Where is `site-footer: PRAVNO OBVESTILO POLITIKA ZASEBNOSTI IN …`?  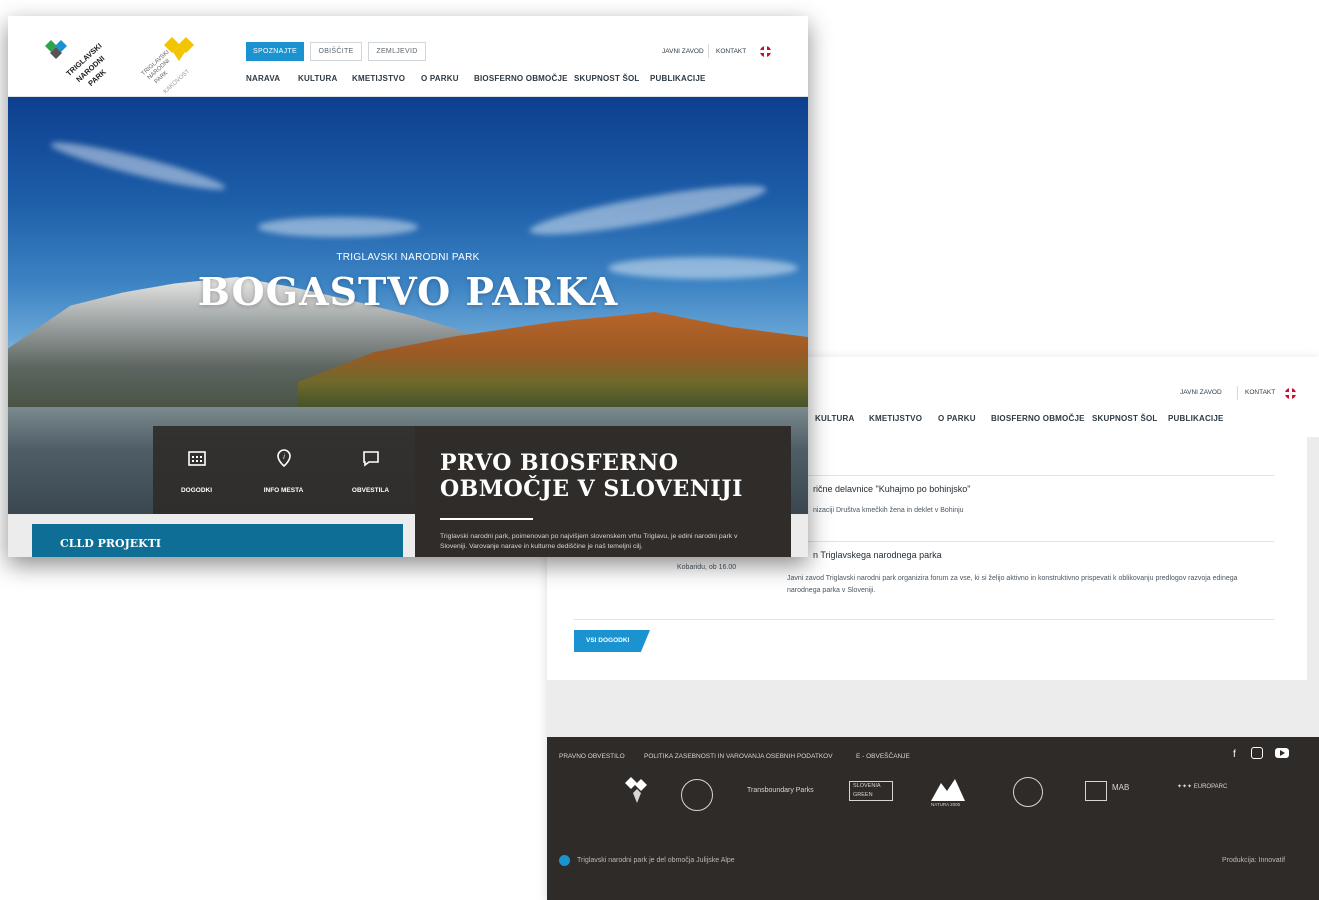 site-footer: PRAVNO OBVESTILO POLITIKA ZASEBNOSTI IN … is located at coordinates (933, 818).